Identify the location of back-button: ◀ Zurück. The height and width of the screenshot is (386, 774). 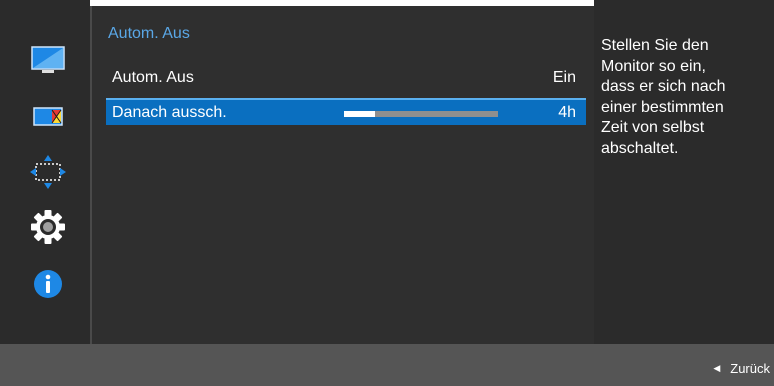
(741, 368).